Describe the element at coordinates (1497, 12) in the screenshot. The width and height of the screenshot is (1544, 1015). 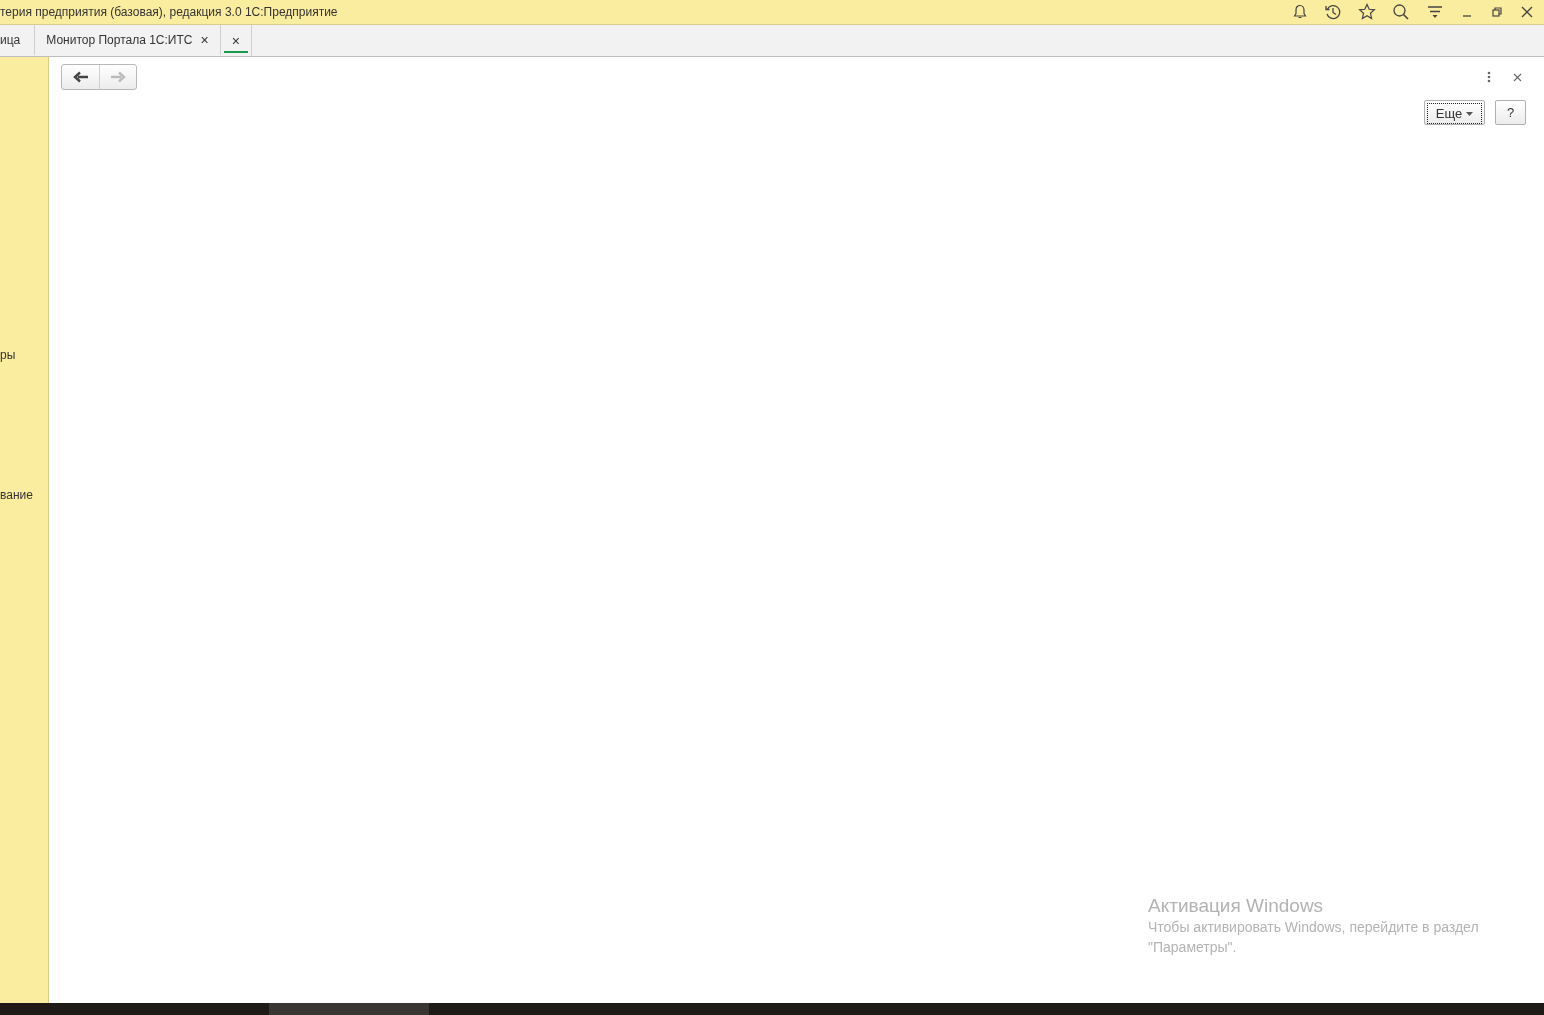
I see `restore-icon` at that location.